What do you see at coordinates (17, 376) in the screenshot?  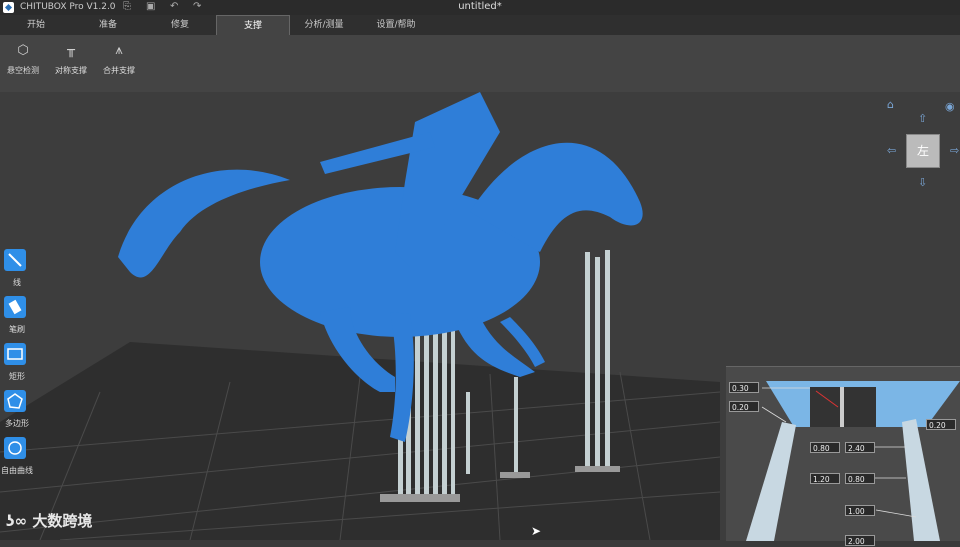 I see `rectangle-tool-label: 矩形` at bounding box center [17, 376].